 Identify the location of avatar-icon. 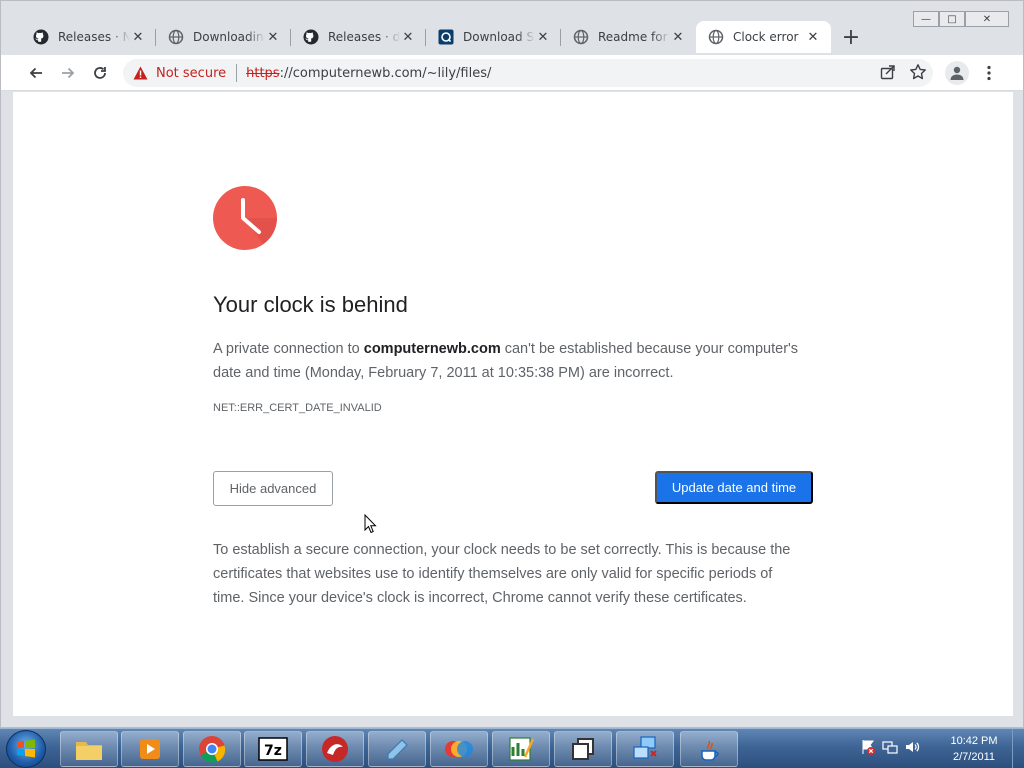
(957, 73).